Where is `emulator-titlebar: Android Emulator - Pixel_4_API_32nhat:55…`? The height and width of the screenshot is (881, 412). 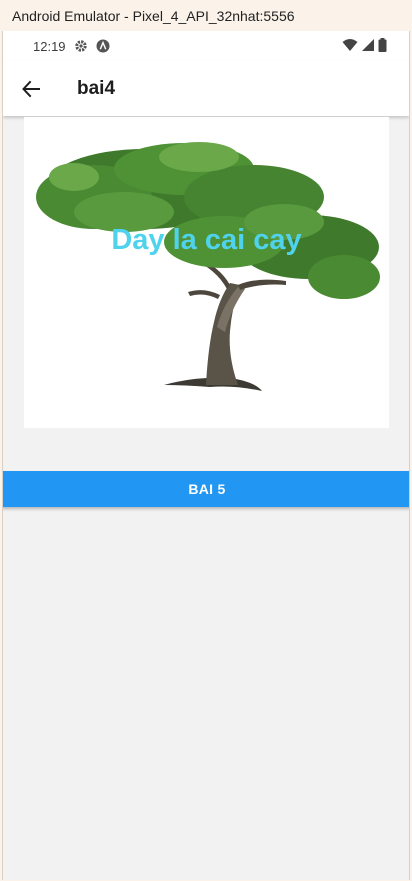 emulator-titlebar: Android Emulator - Pixel_4_API_32nhat:55… is located at coordinates (206, 15).